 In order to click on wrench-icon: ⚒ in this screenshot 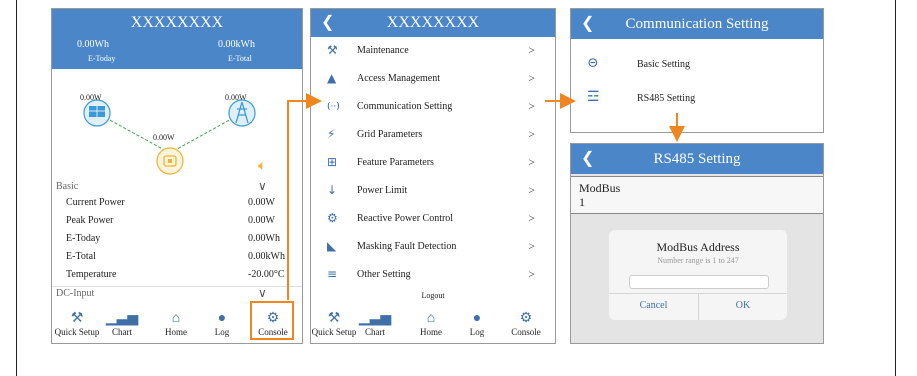, I will do `click(332, 50)`.